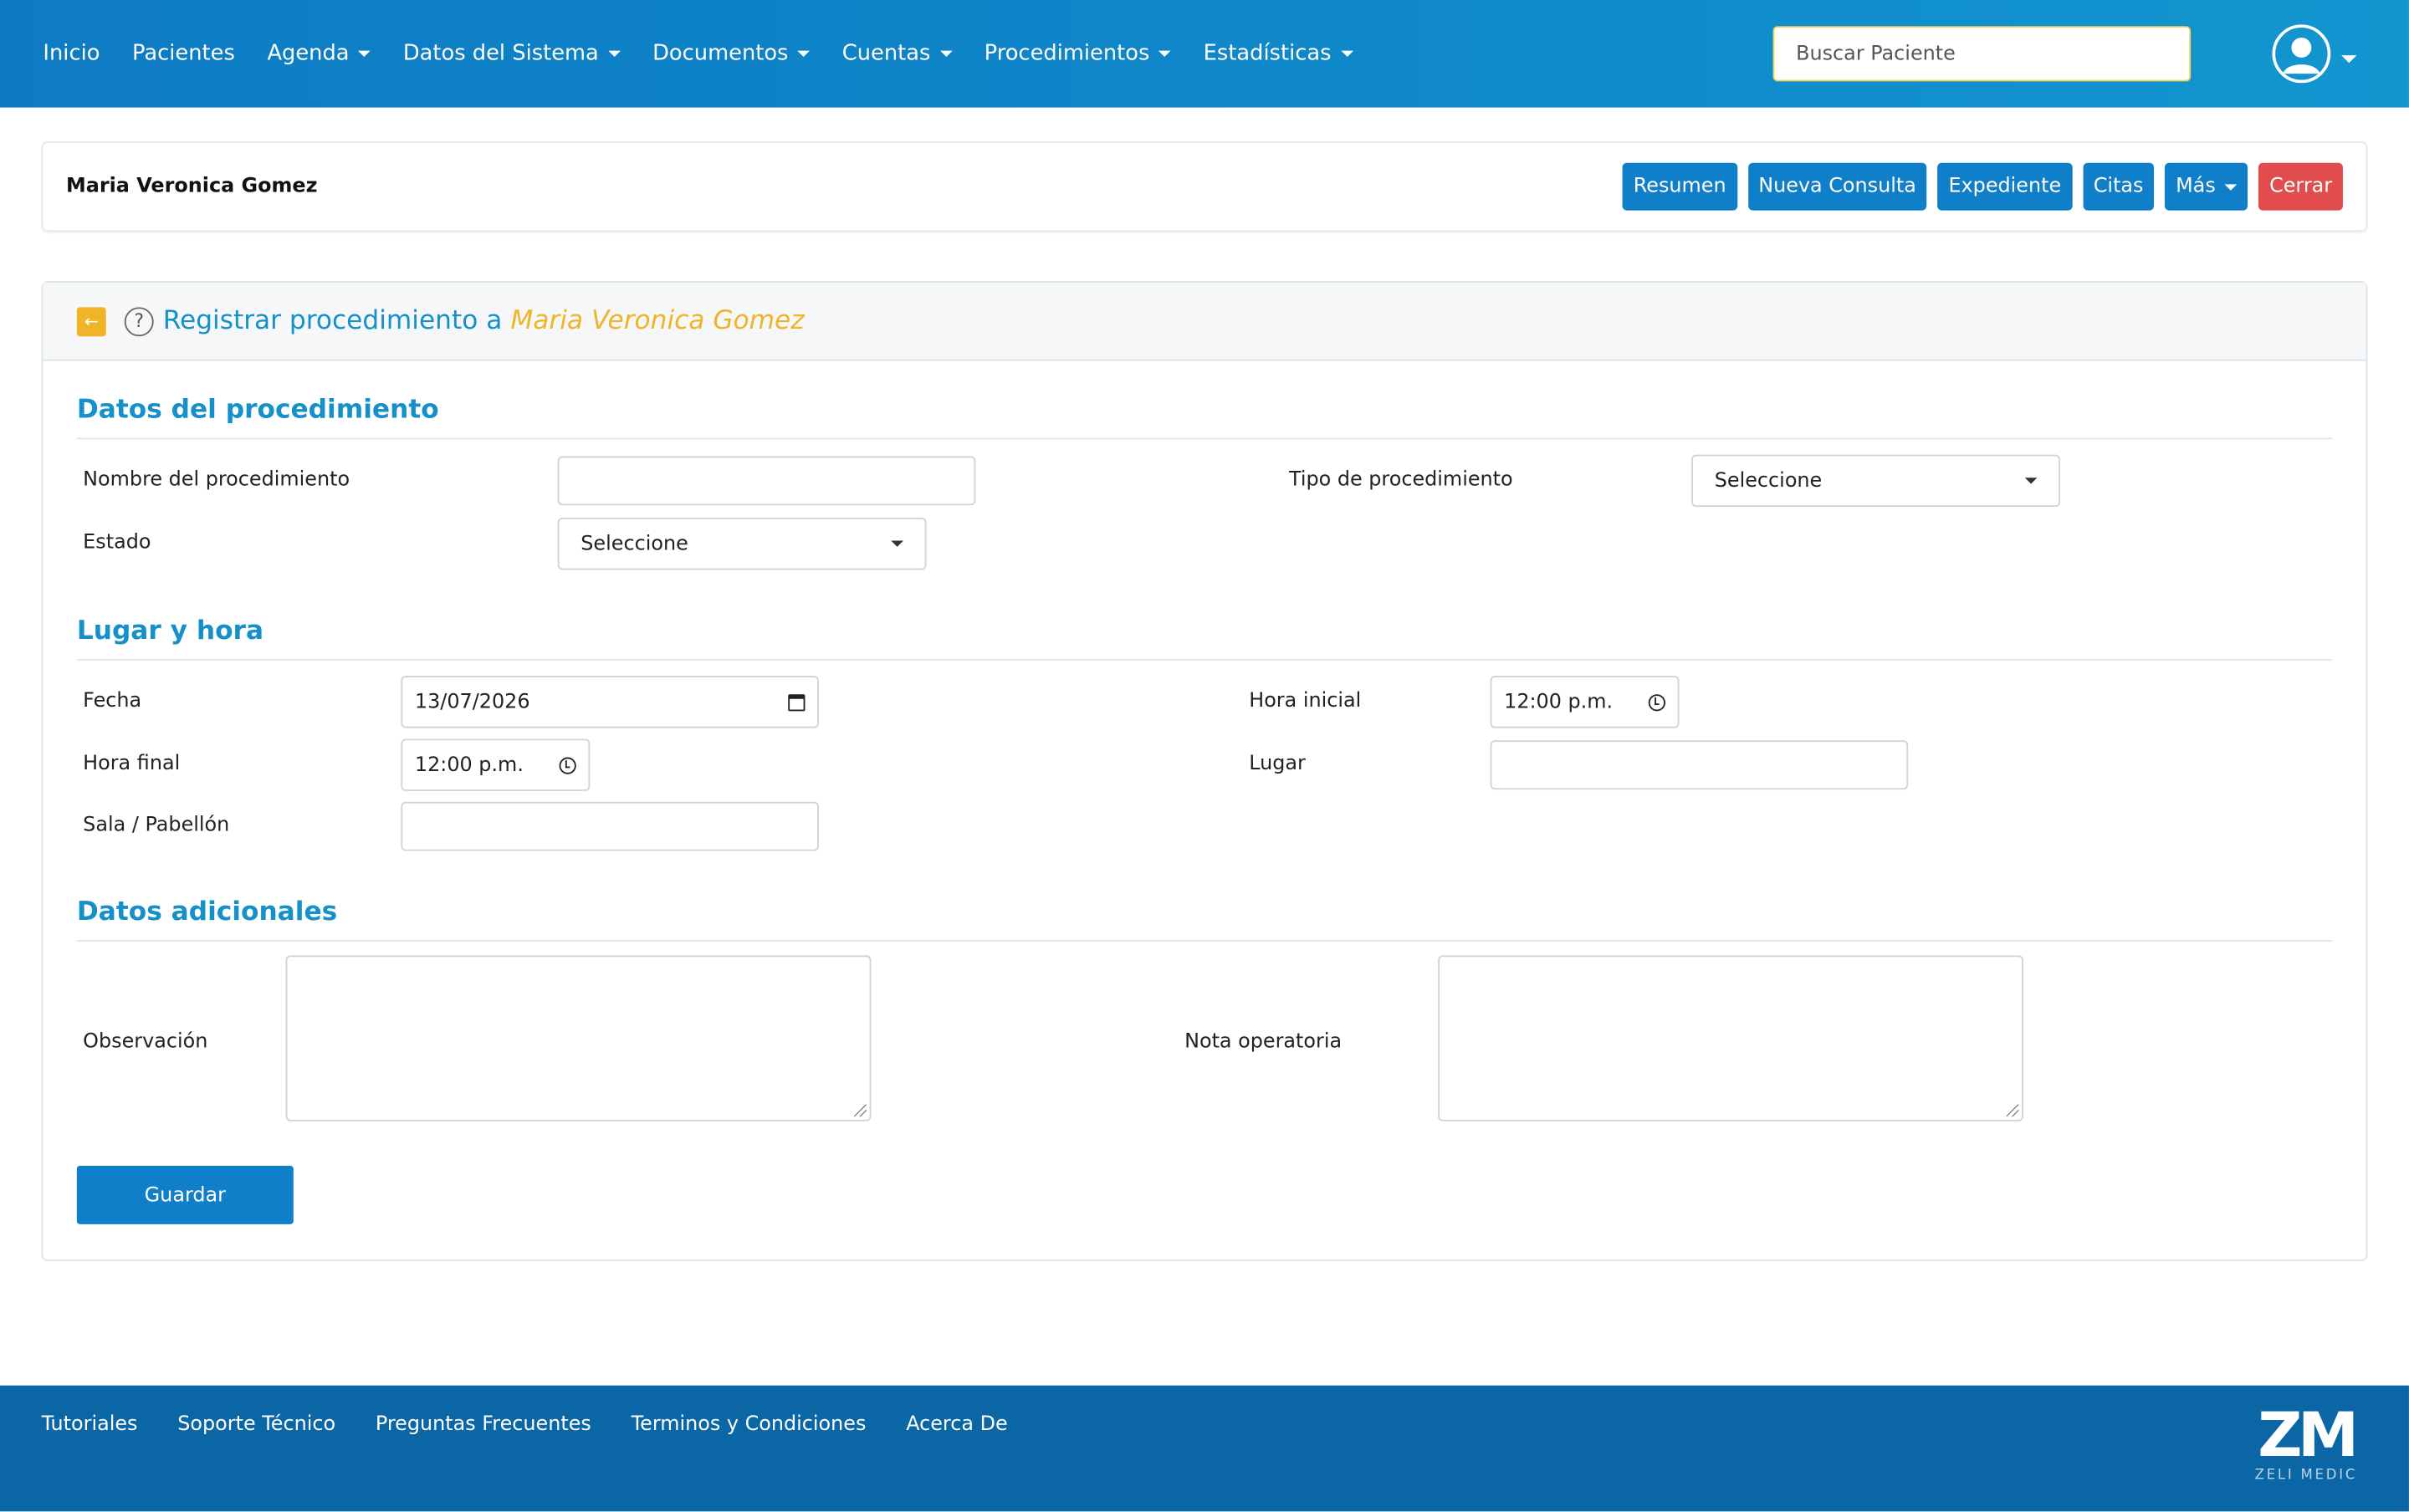 Image resolution: width=2409 pixels, height=1512 pixels. Describe the element at coordinates (2196, 186) in the screenshot. I see `mas-label: Más` at that location.